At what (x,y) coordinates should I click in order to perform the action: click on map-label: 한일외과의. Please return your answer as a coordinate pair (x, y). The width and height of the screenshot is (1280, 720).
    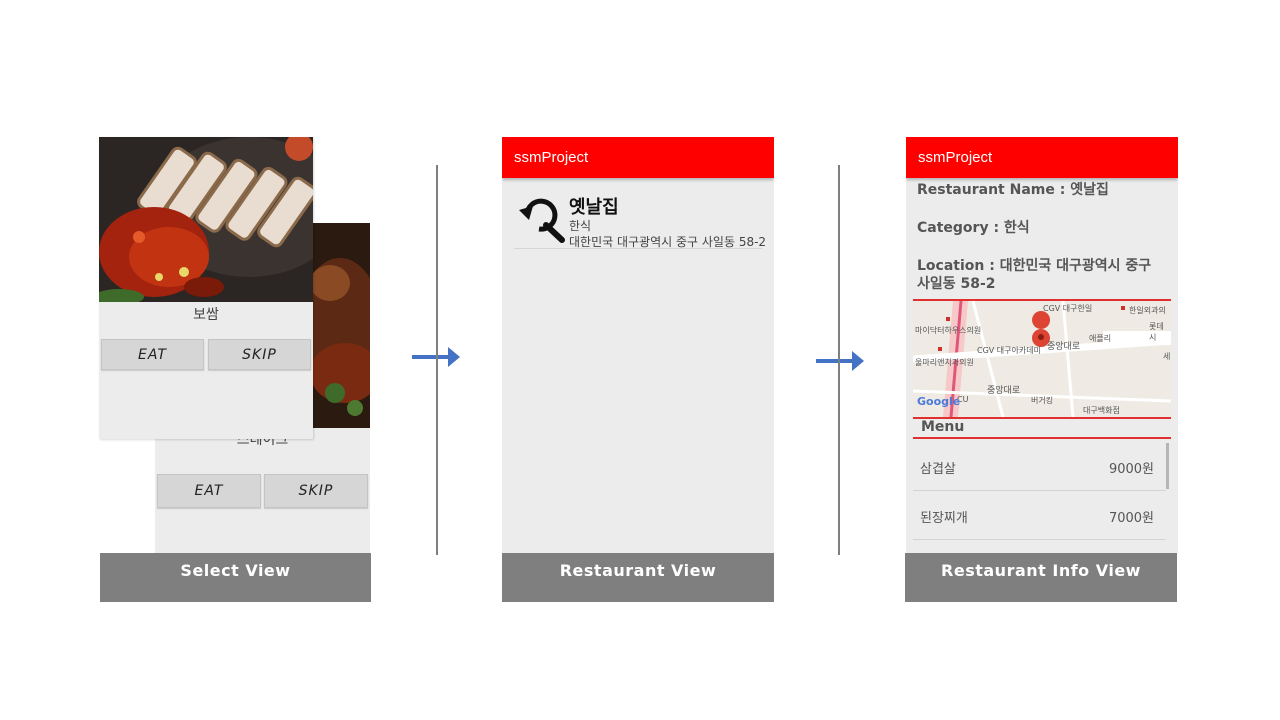
    Looking at the image, I should click on (1147, 310).